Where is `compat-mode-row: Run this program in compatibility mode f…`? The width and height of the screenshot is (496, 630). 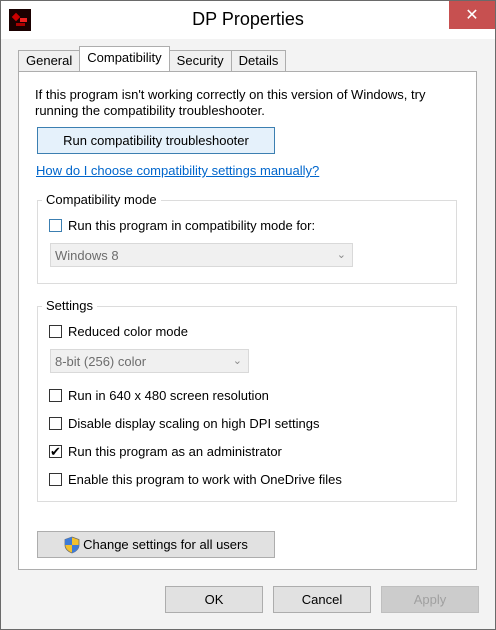 compat-mode-row: Run this program in compatibility mode f… is located at coordinates (182, 225).